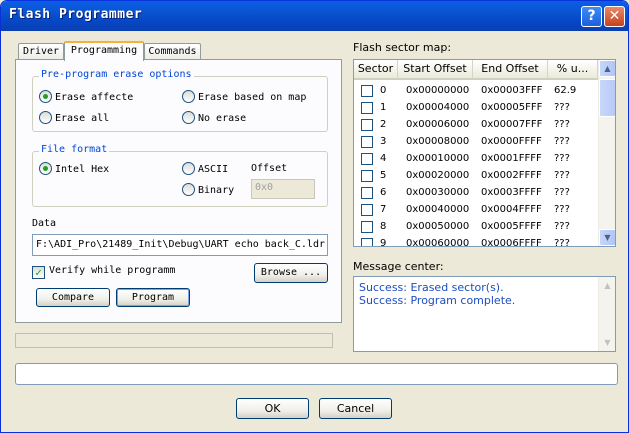 This screenshot has height=433, width=629. I want to click on table-row: 4 0x00010000 0x0001FFFF???, so click(476, 158).